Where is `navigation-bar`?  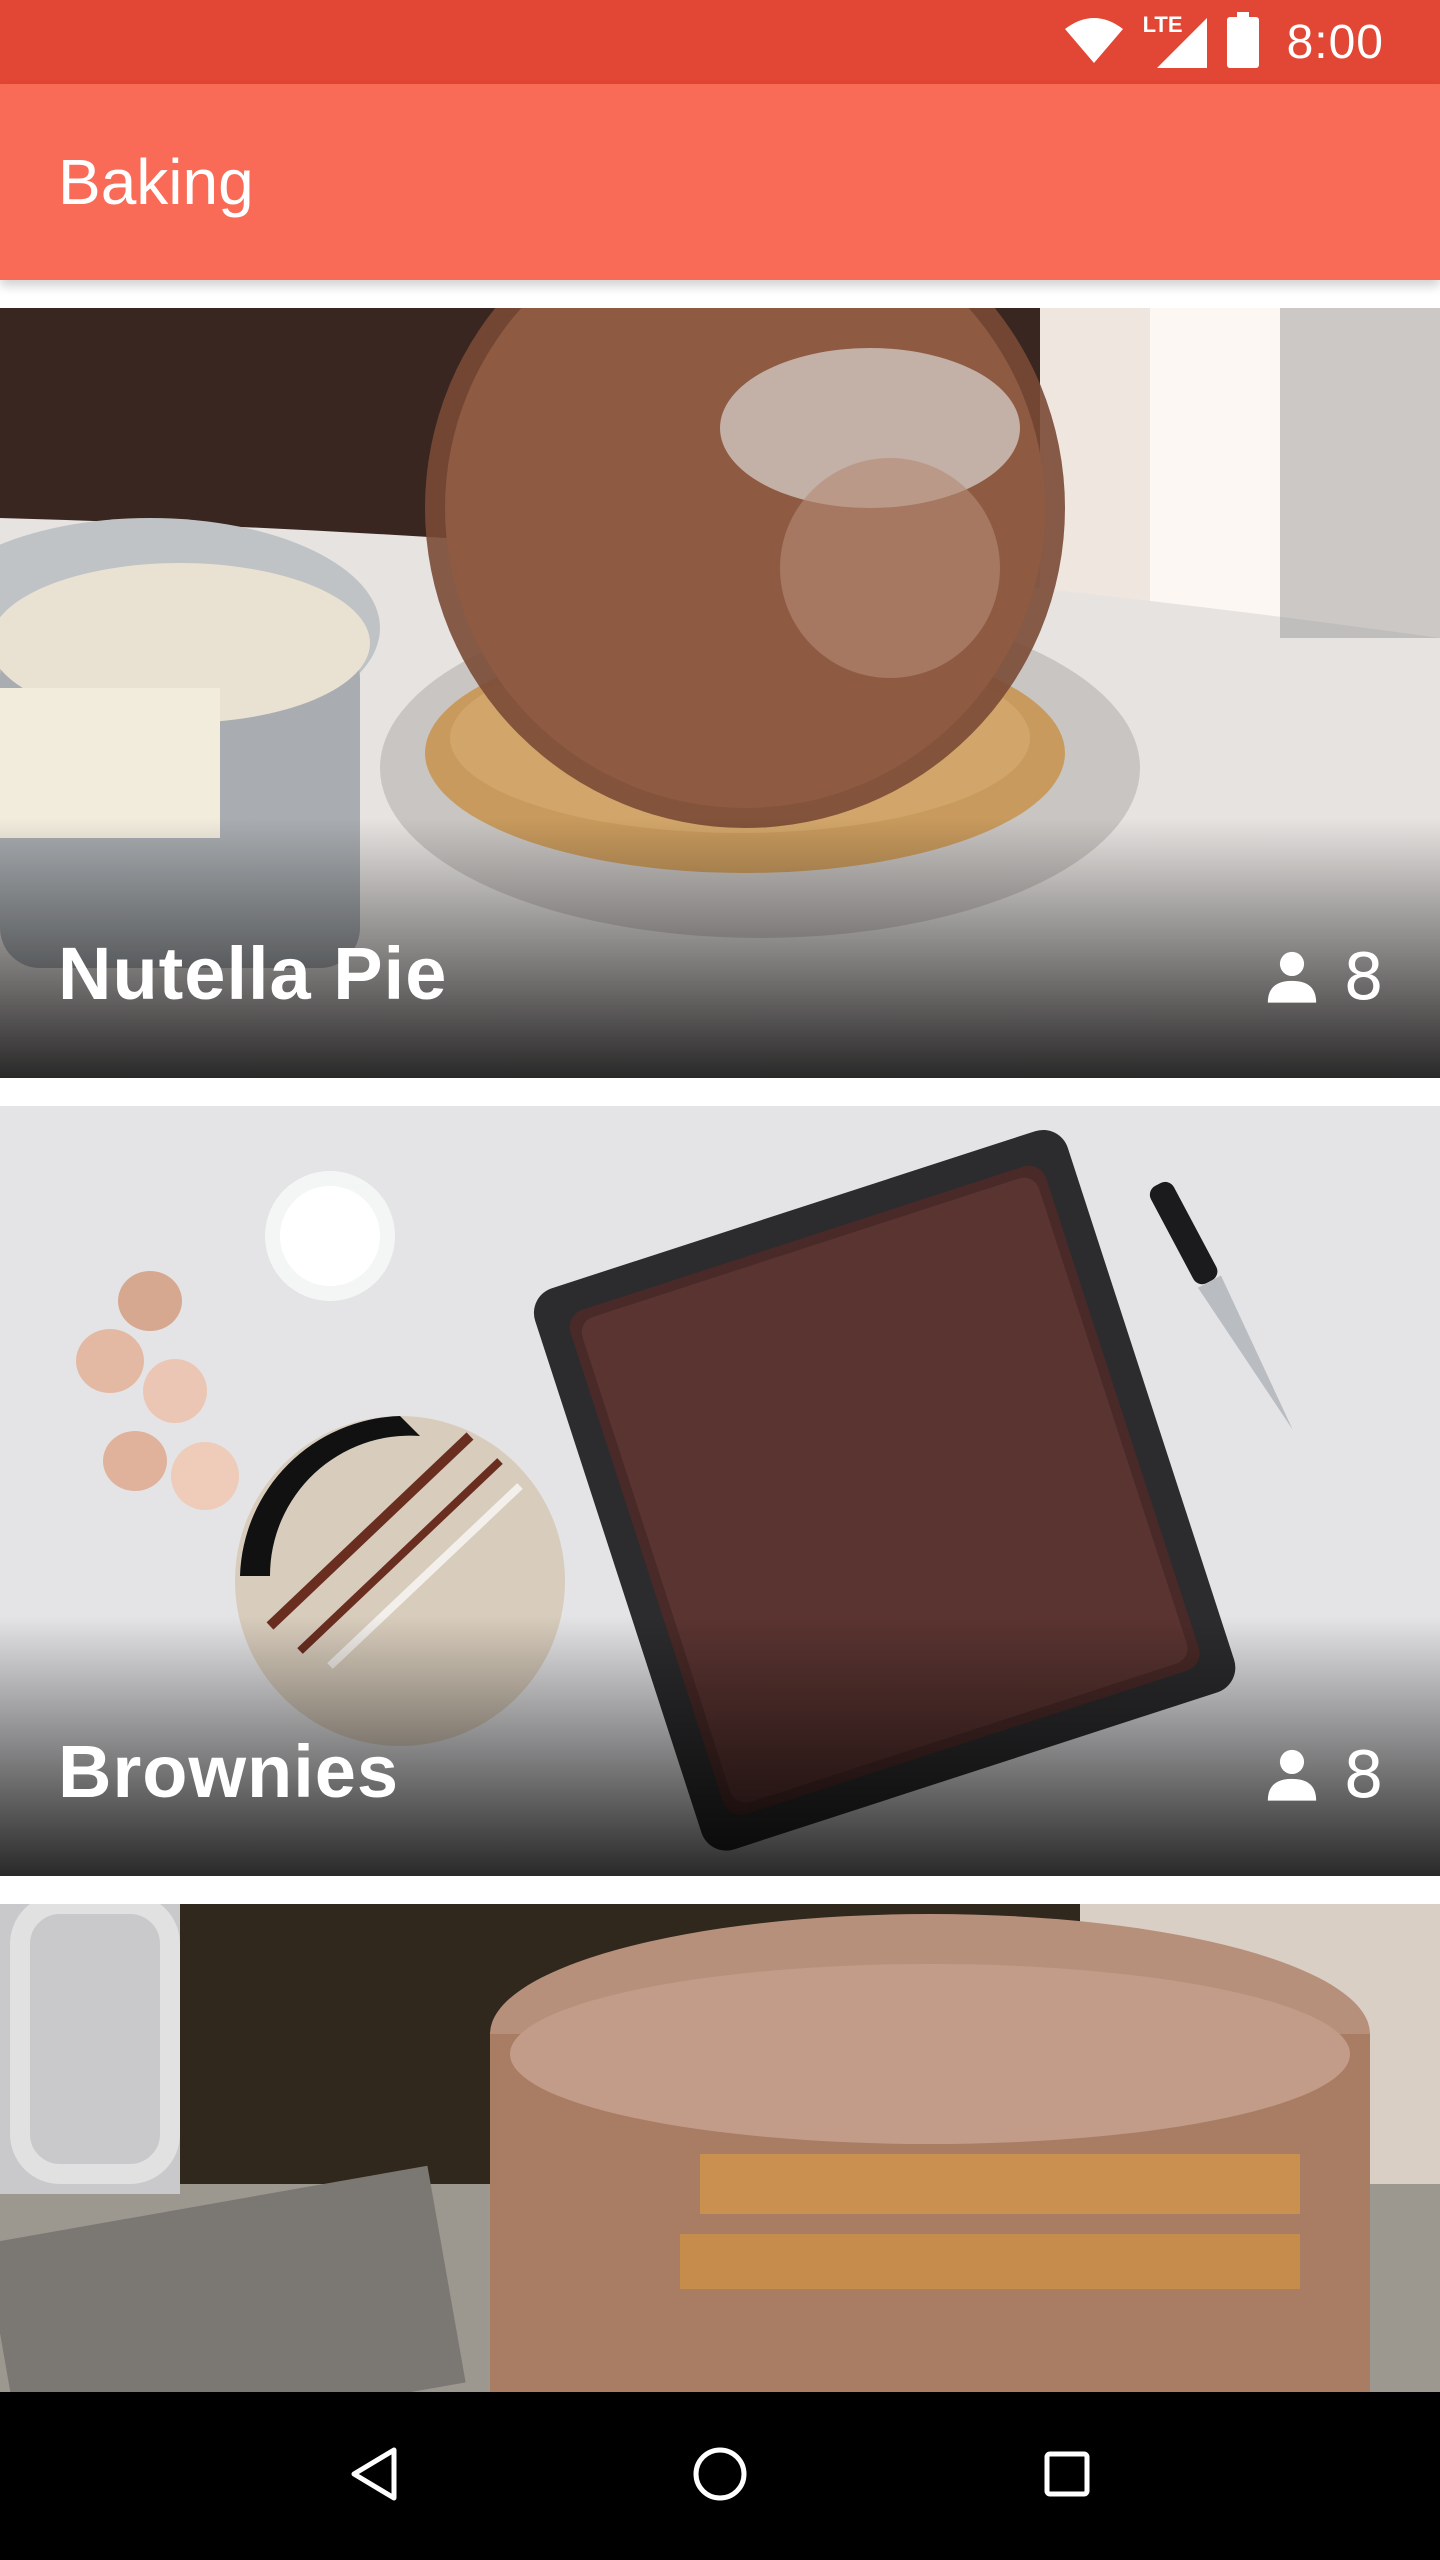
navigation-bar is located at coordinates (720, 2476).